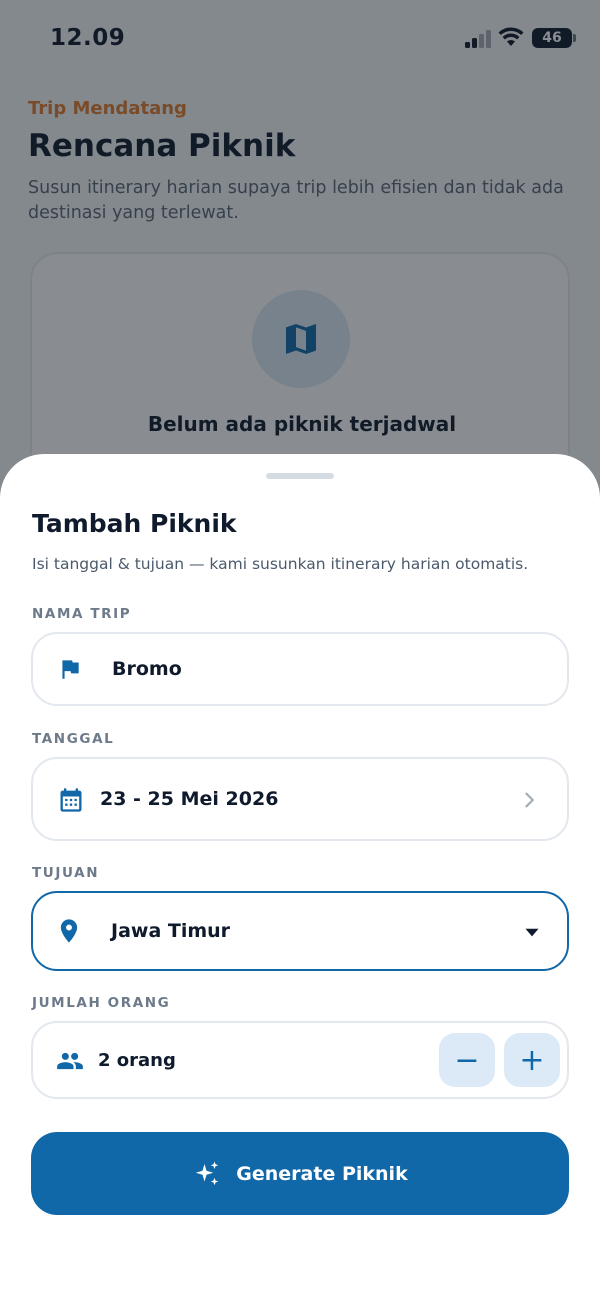  Describe the element at coordinates (70, 669) in the screenshot. I see `flag-icon` at that location.